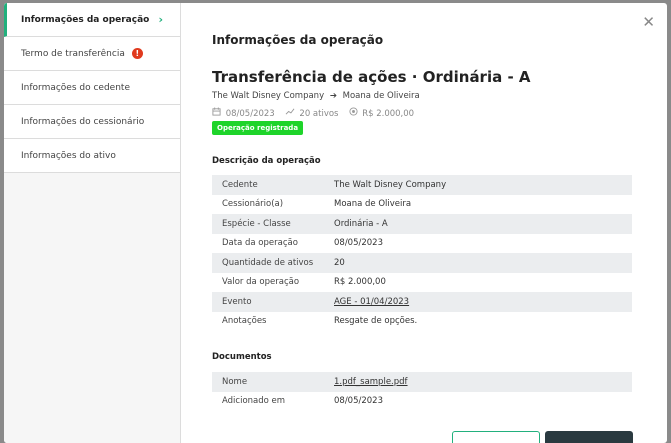  I want to click on warning-icon: !, so click(137, 53).